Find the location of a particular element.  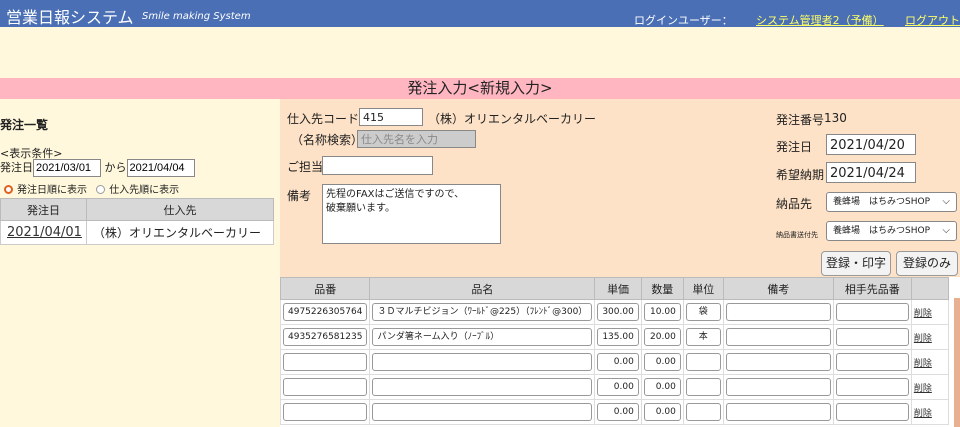

grid-cell: 0.00 is located at coordinates (618, 387).